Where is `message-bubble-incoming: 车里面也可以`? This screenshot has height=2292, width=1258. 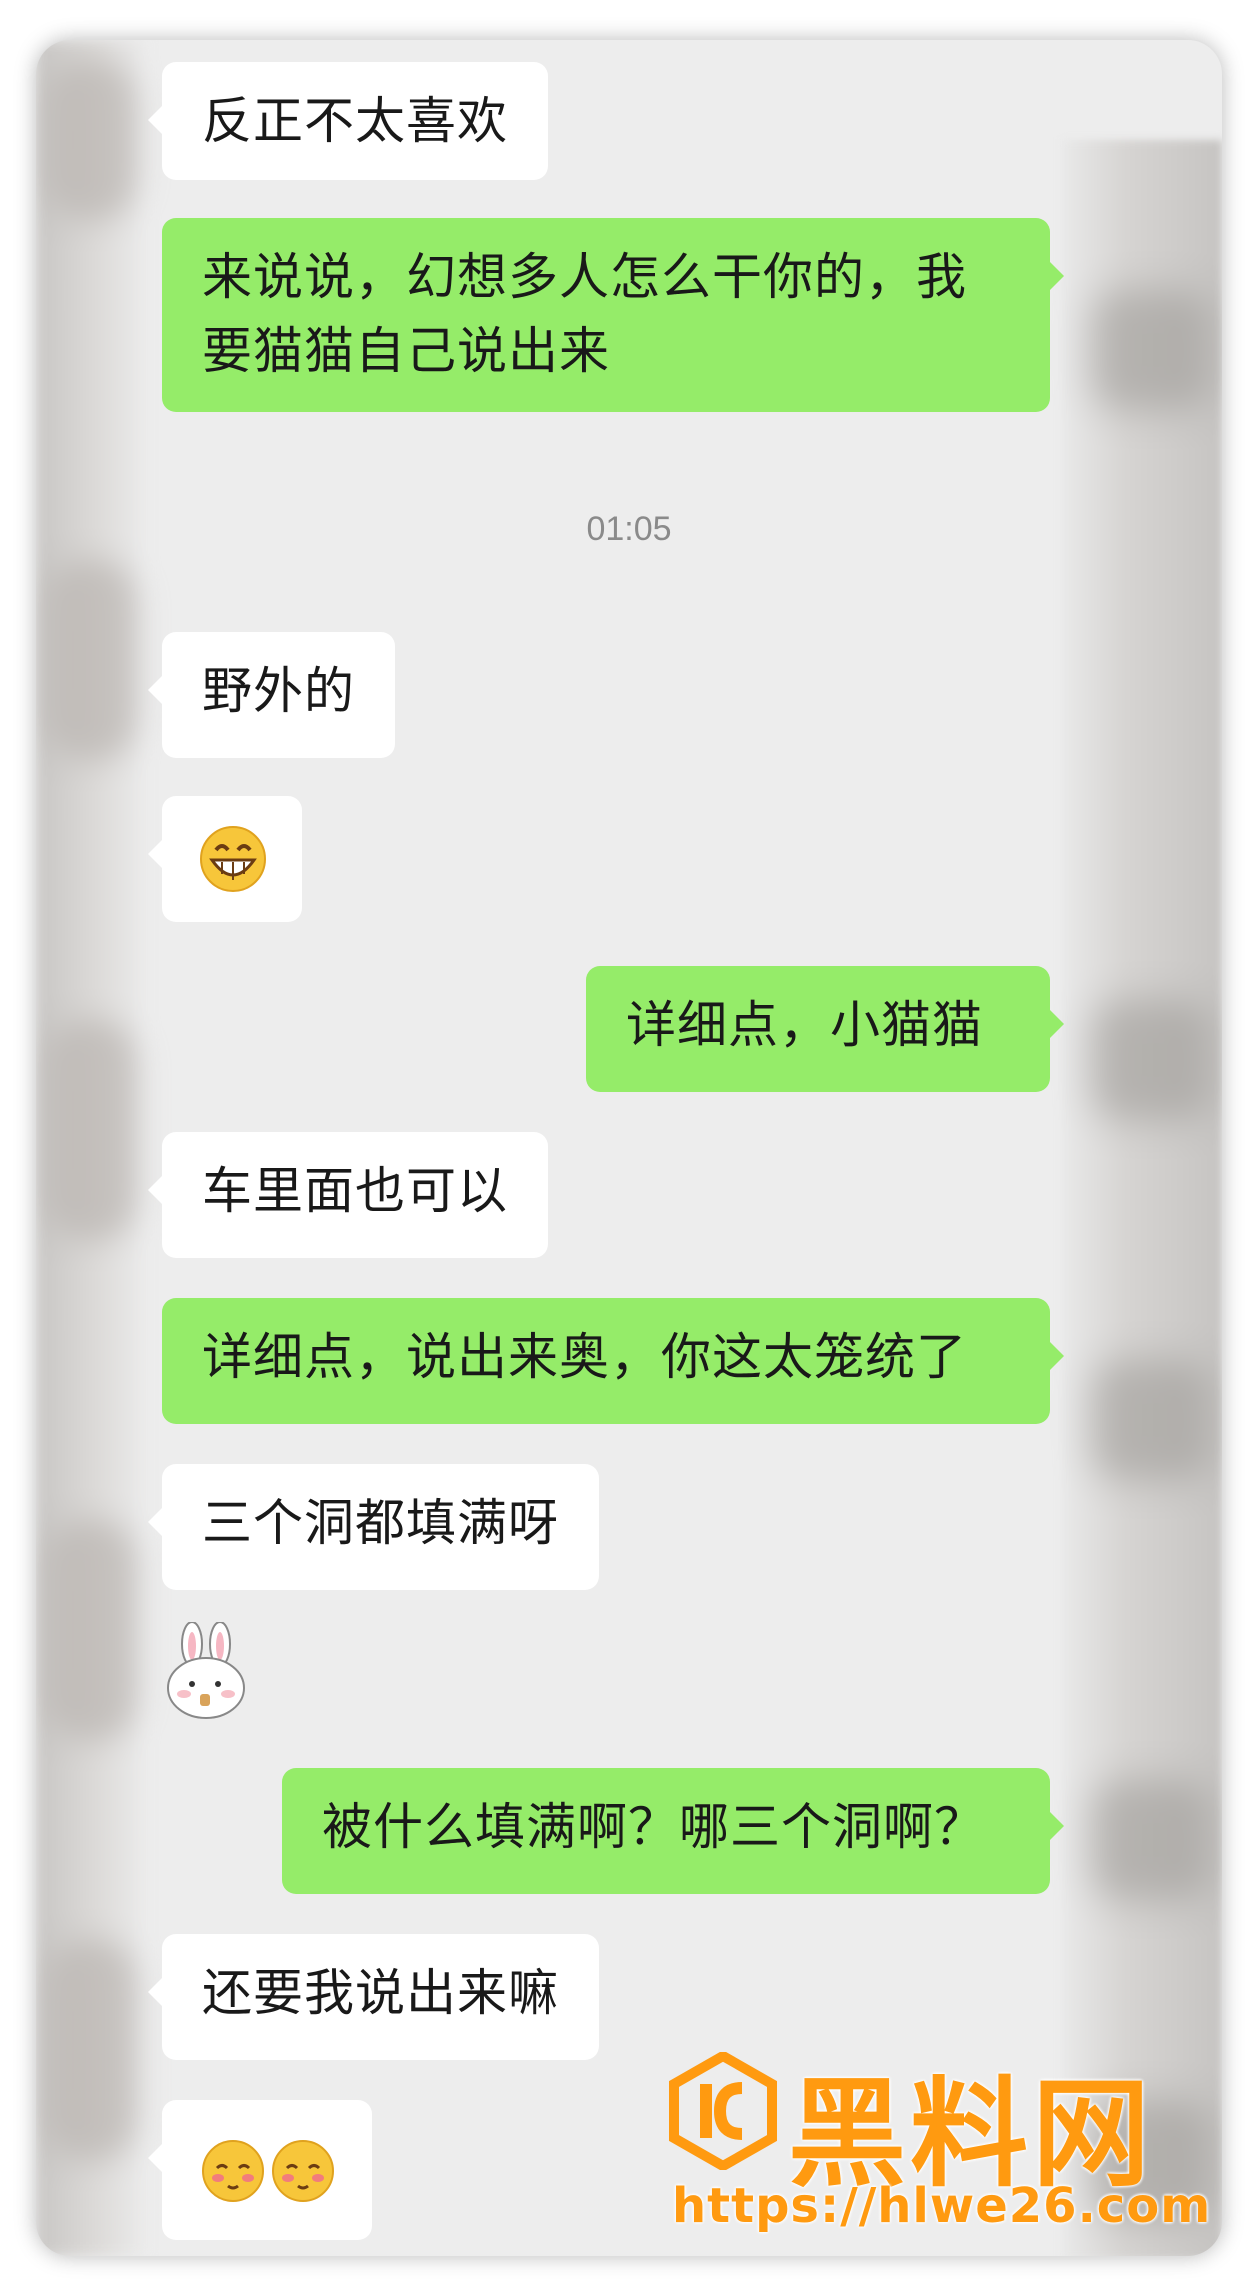 message-bubble-incoming: 车里面也可以 is located at coordinates (348, 1195).